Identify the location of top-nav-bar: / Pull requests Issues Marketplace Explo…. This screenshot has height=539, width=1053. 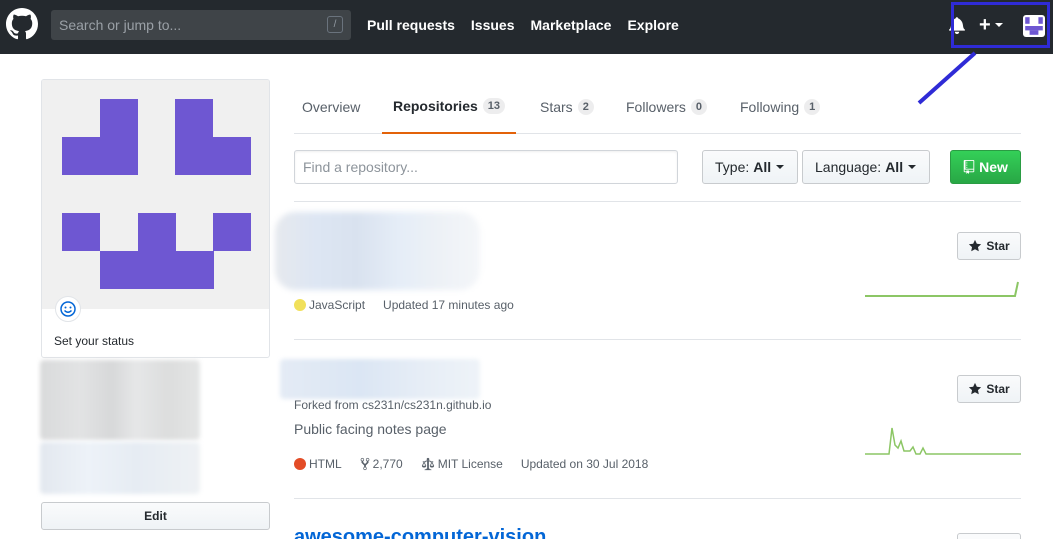
(526, 27).